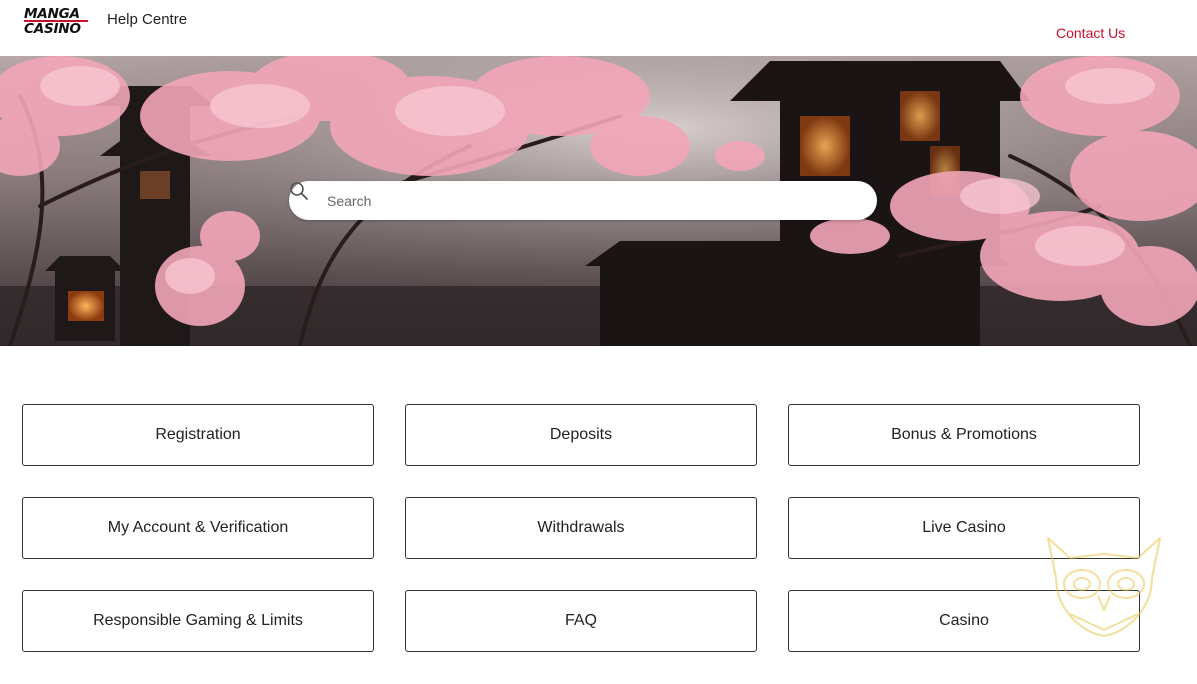  Describe the element at coordinates (1090, 33) in the screenshot. I see `contact-us-link: Contact Us` at that location.